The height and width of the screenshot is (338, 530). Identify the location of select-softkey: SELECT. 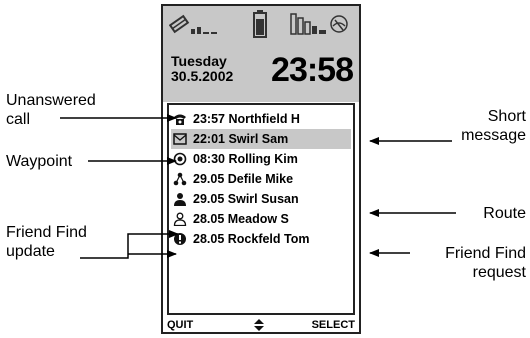
(333, 325).